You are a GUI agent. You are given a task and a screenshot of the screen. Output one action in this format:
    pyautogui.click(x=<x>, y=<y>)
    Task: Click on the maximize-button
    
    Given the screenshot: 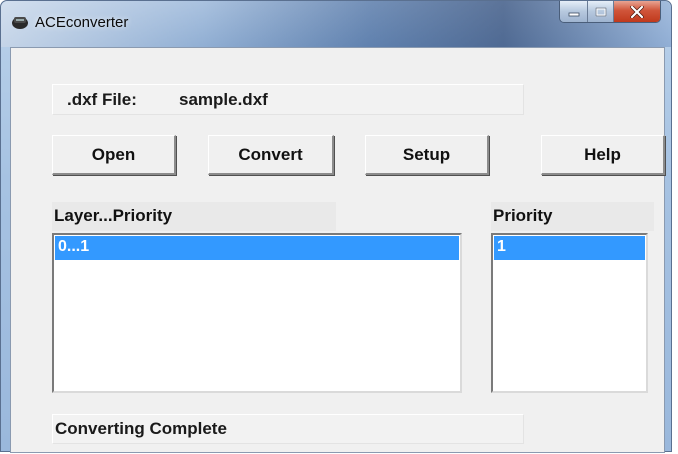 What is the action you would take?
    pyautogui.click(x=601, y=11)
    